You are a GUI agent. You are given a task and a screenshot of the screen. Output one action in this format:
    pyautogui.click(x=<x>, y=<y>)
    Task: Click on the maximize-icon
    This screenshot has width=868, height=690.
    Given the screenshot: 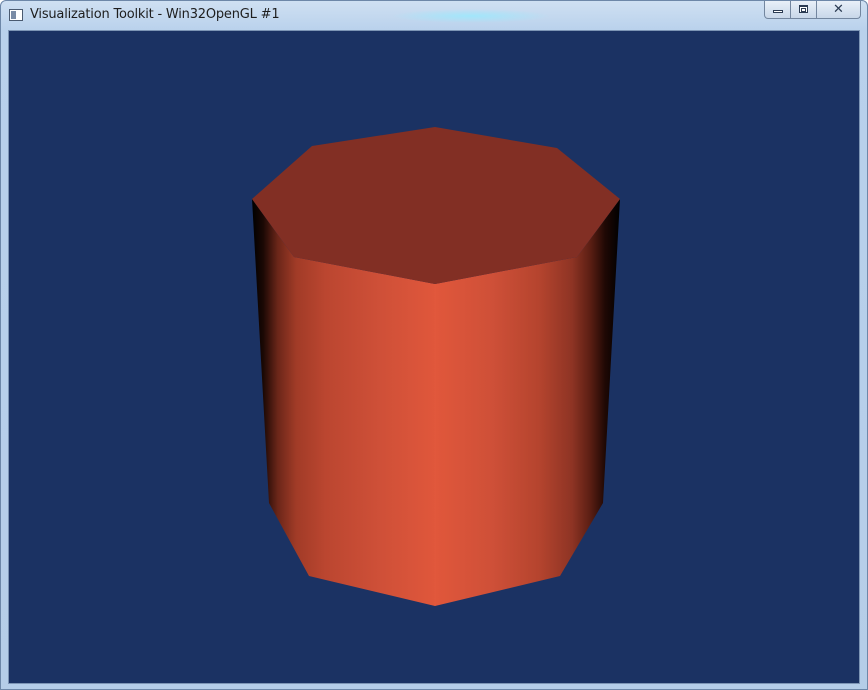 What is the action you would take?
    pyautogui.click(x=803, y=9)
    